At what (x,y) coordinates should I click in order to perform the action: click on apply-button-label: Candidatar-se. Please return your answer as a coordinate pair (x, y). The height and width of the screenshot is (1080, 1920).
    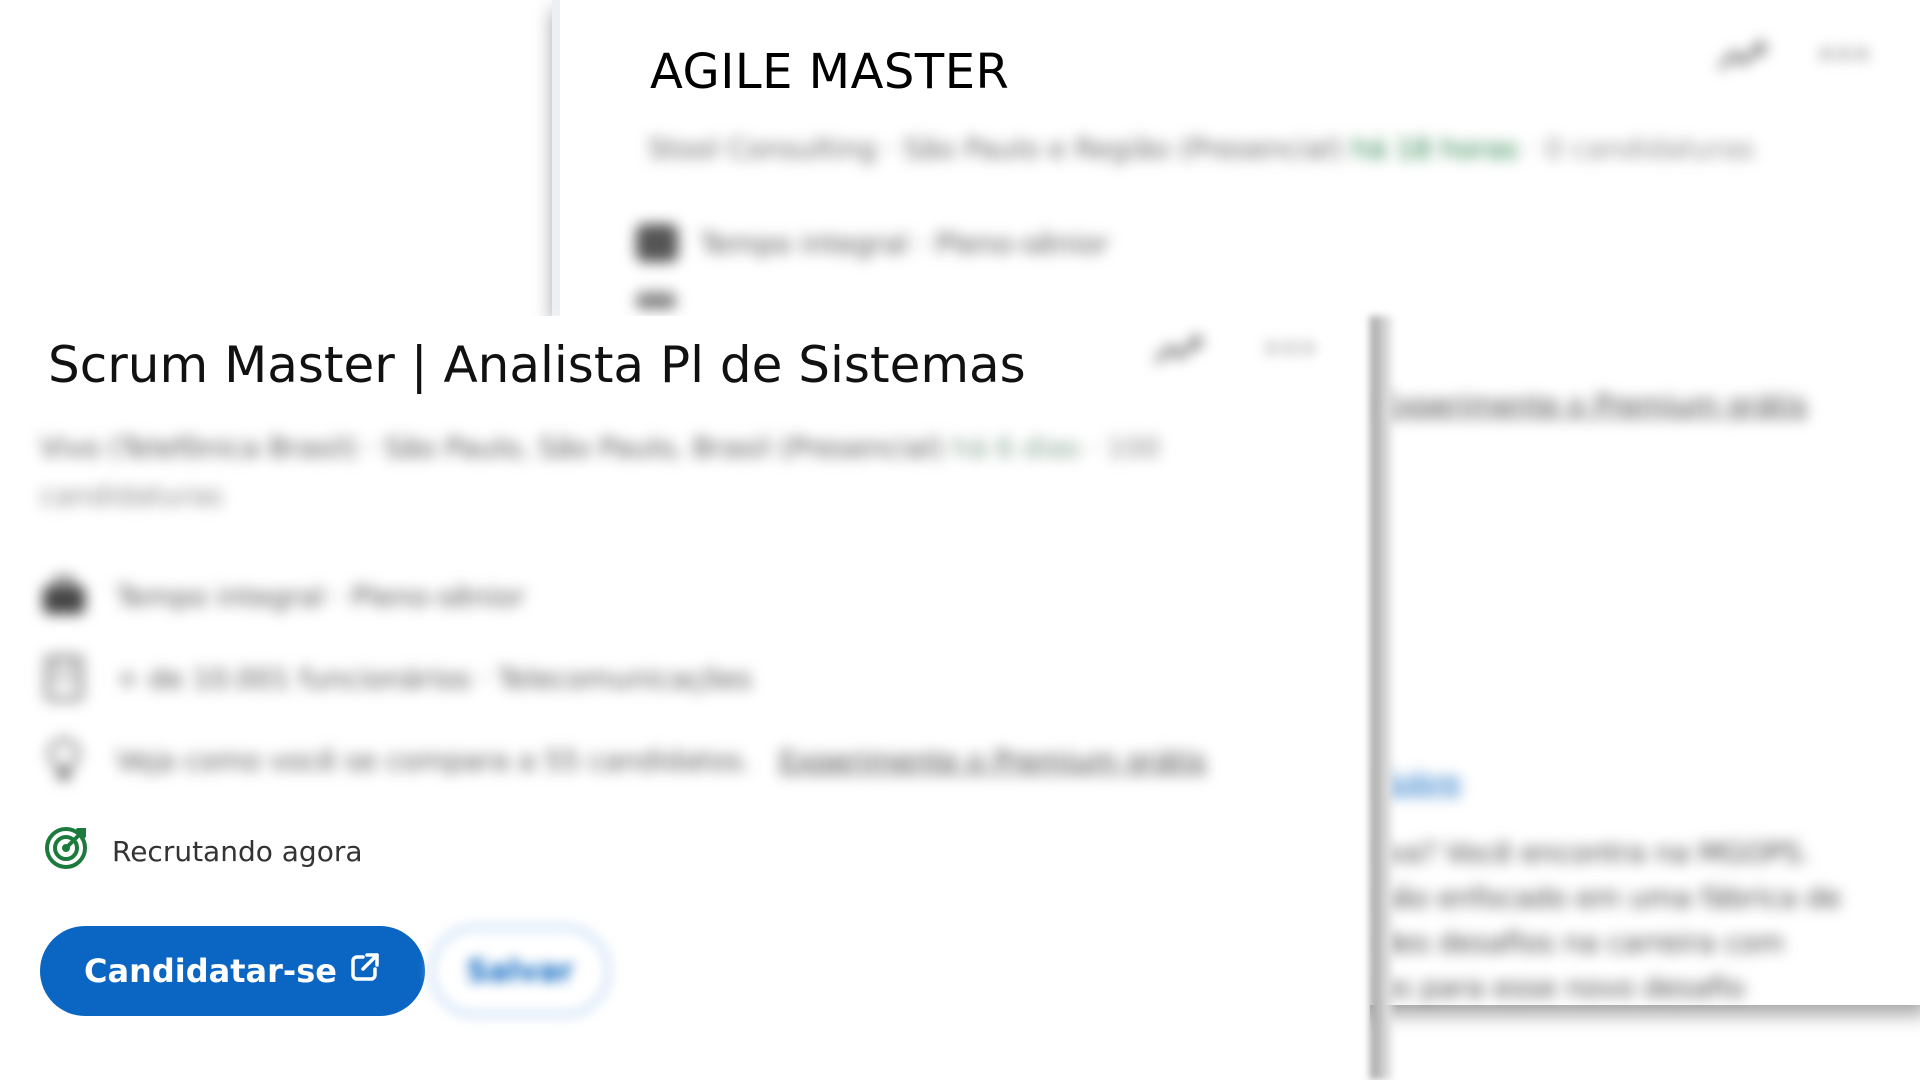
    Looking at the image, I should click on (210, 971).